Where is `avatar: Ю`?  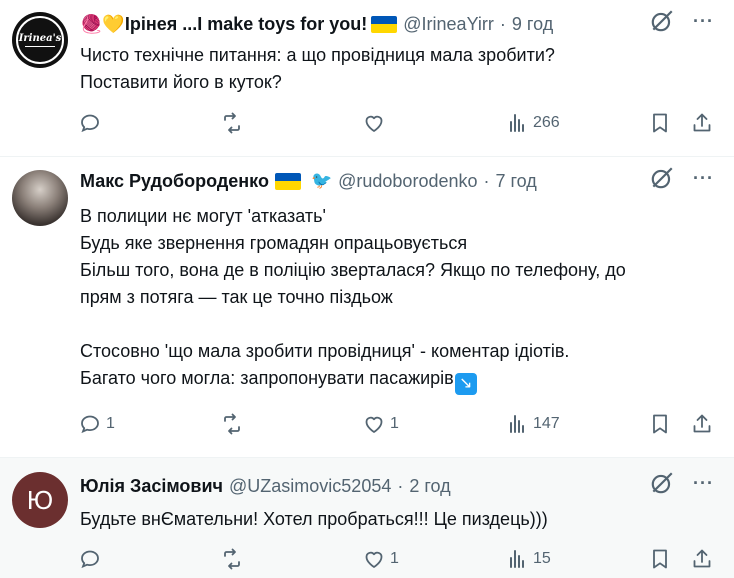 avatar: Ю is located at coordinates (40, 500).